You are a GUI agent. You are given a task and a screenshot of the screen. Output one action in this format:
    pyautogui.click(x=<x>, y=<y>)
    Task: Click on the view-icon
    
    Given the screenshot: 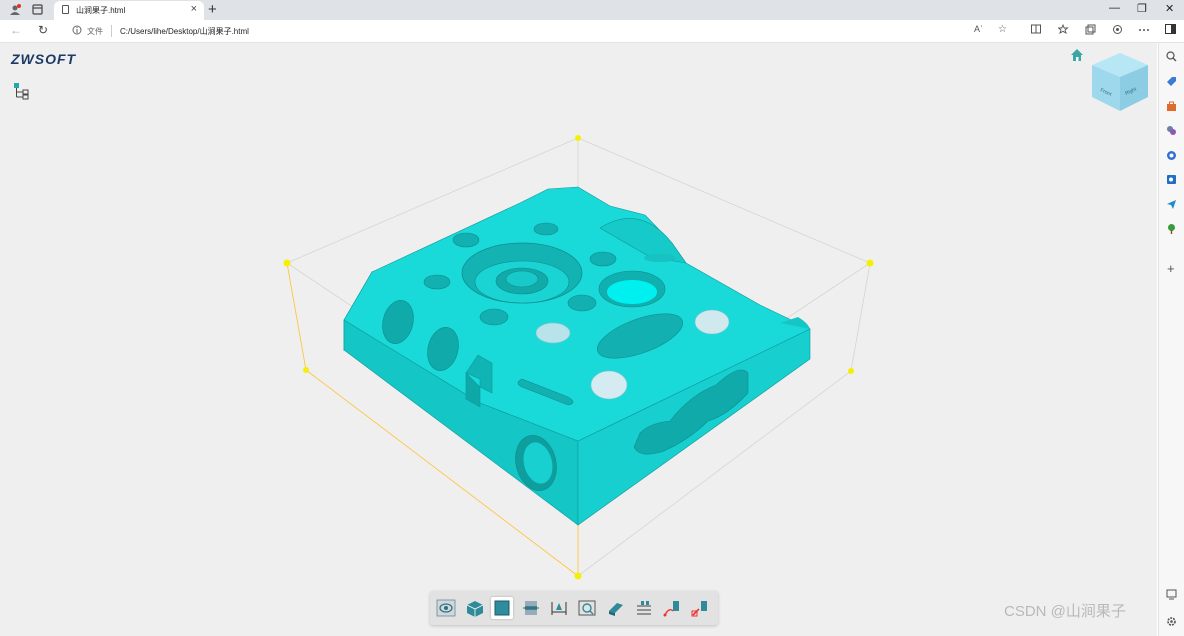 What is the action you would take?
    pyautogui.click(x=446, y=608)
    